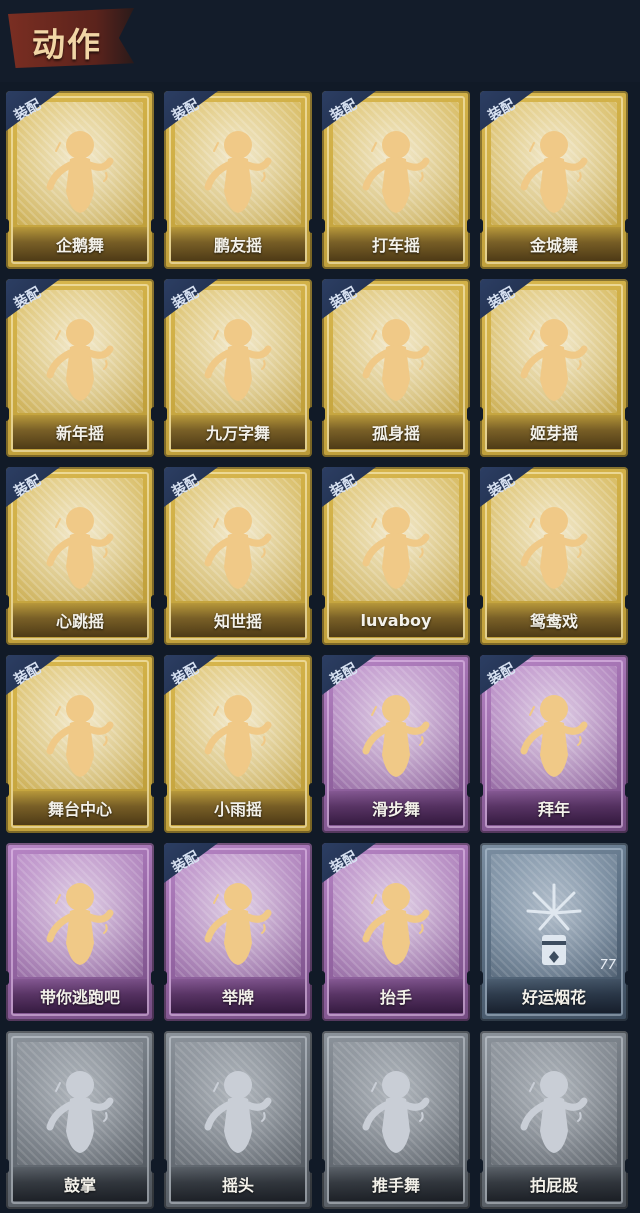  Describe the element at coordinates (553, 809) in the screenshot. I see `card-label: 拜年` at that location.